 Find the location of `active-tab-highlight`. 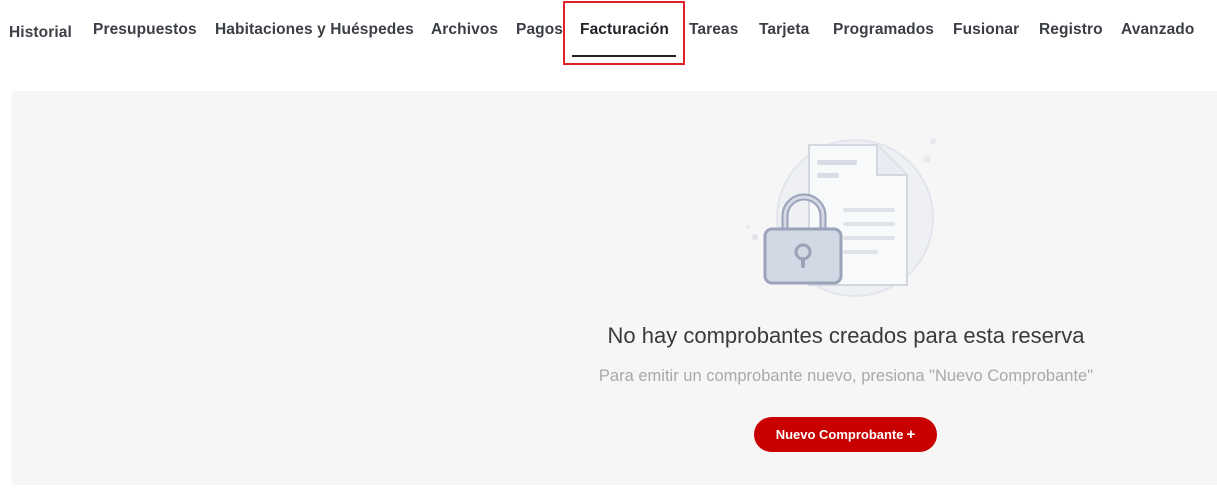

active-tab-highlight is located at coordinates (624, 33).